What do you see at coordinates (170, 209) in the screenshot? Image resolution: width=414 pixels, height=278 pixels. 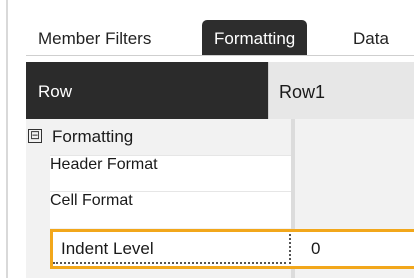 I see `property-row-cell-format: Cell Format` at bounding box center [170, 209].